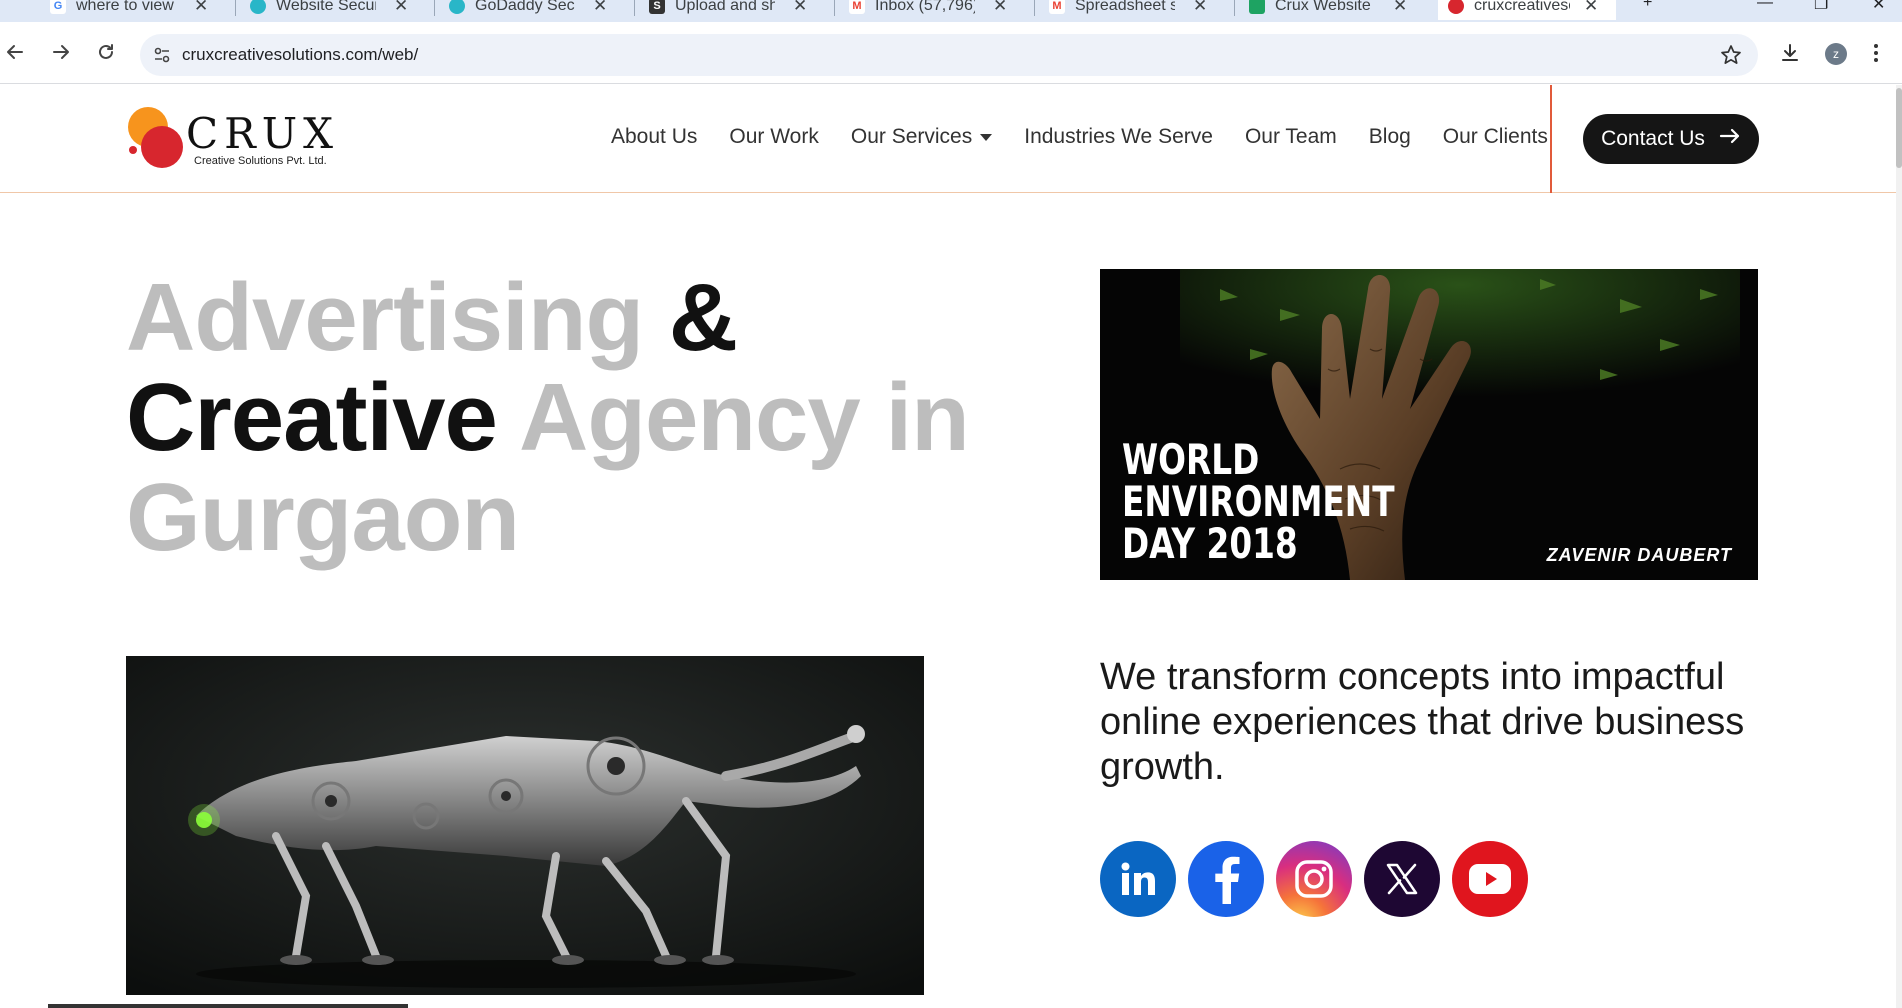 The width and height of the screenshot is (1902, 1008). Describe the element at coordinates (1836, 54) in the screenshot. I see `profile-avatar: z` at that location.